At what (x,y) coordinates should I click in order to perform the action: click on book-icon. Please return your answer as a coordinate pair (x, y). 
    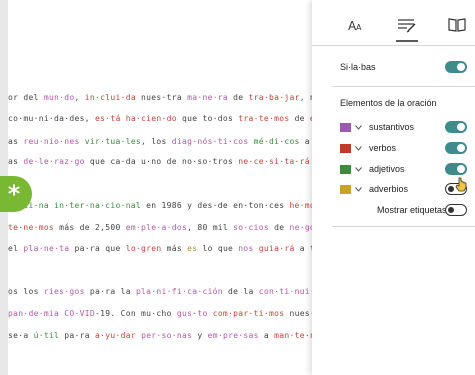
    Looking at the image, I should click on (457, 25).